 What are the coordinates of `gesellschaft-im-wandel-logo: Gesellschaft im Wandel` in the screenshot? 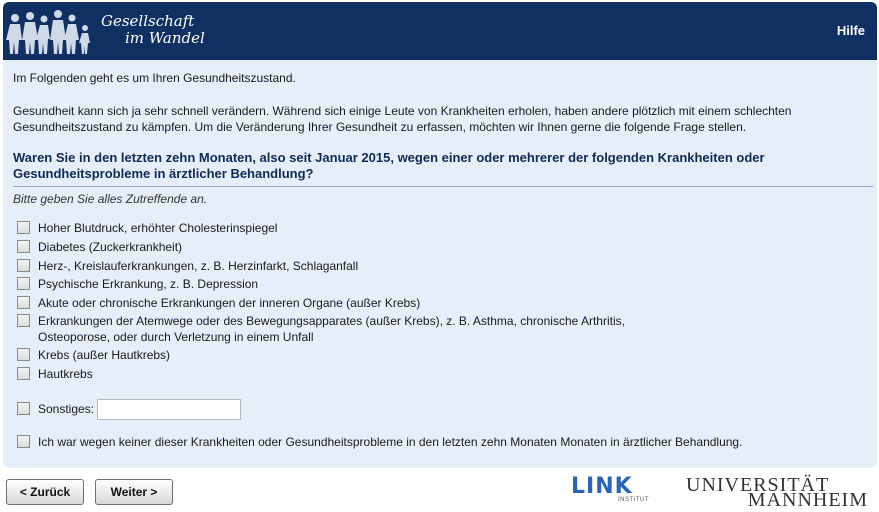 It's located at (108, 31).